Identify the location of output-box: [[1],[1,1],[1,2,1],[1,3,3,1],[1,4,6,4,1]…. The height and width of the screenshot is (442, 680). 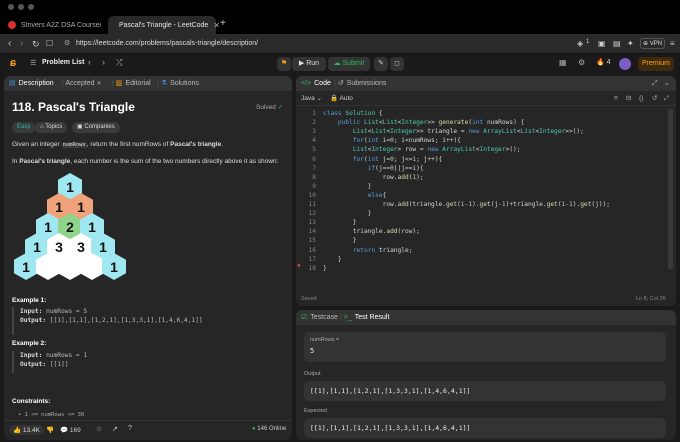
(485, 391).